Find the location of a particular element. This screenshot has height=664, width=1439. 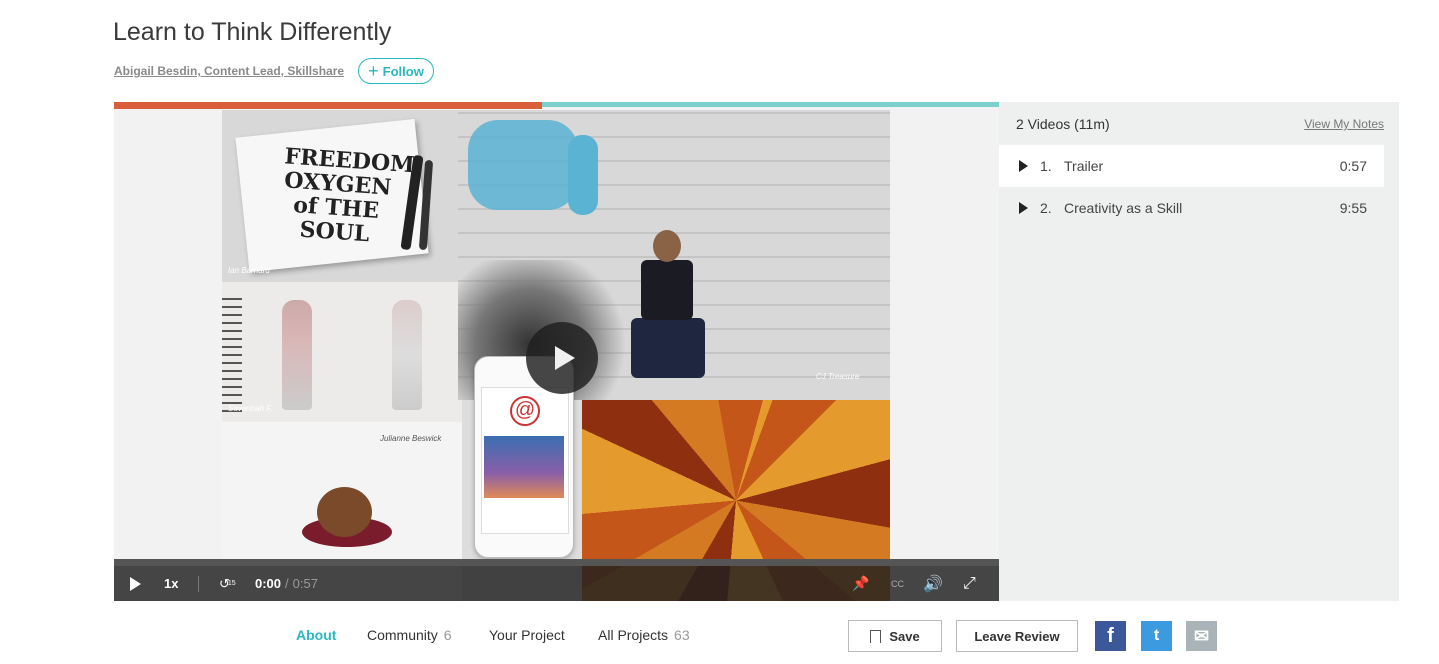

speed-button: 1x is located at coordinates (171, 583).